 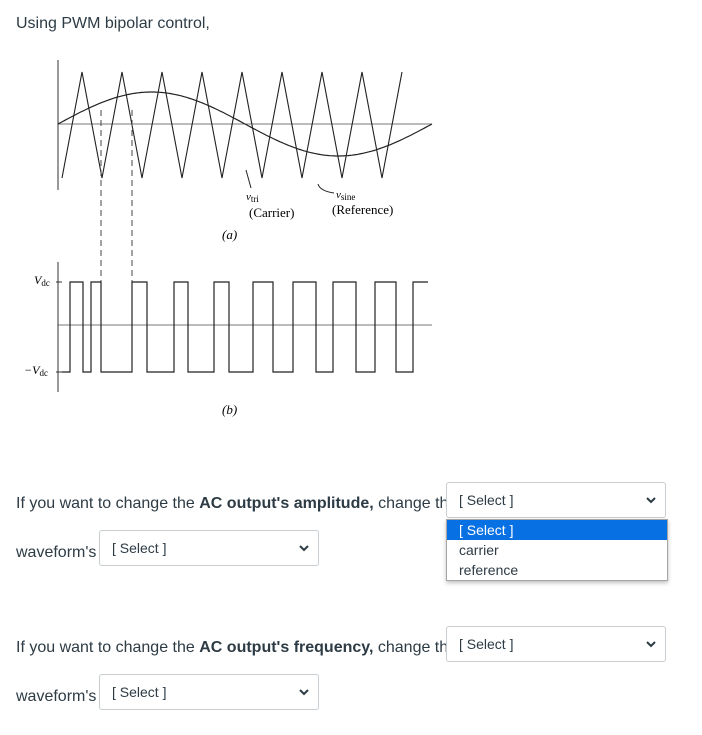 I want to click on q2-waveforms-label: waveform's, so click(x=56, y=696).